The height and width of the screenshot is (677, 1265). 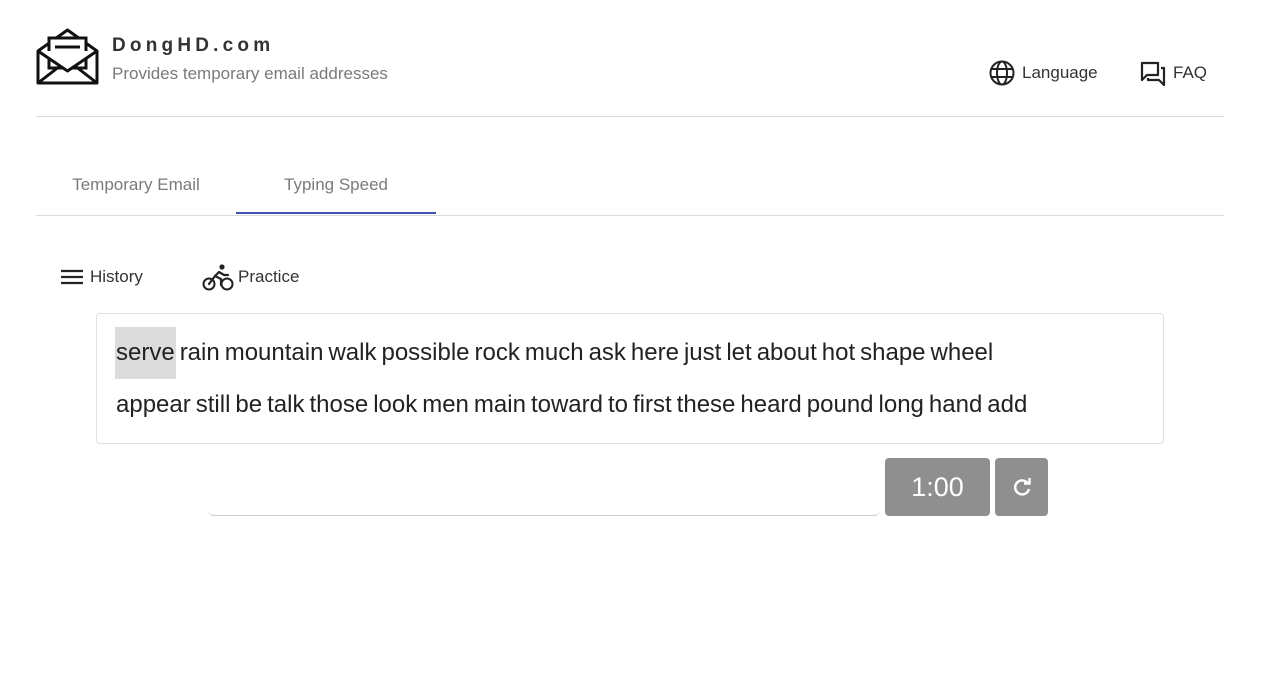 What do you see at coordinates (213, 404) in the screenshot?
I see `typing-word: still` at bounding box center [213, 404].